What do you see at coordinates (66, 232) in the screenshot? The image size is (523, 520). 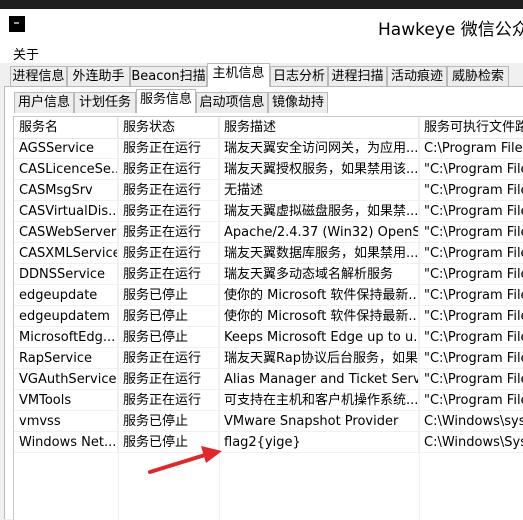 I see `cell-service-name: CASWebServer` at bounding box center [66, 232].